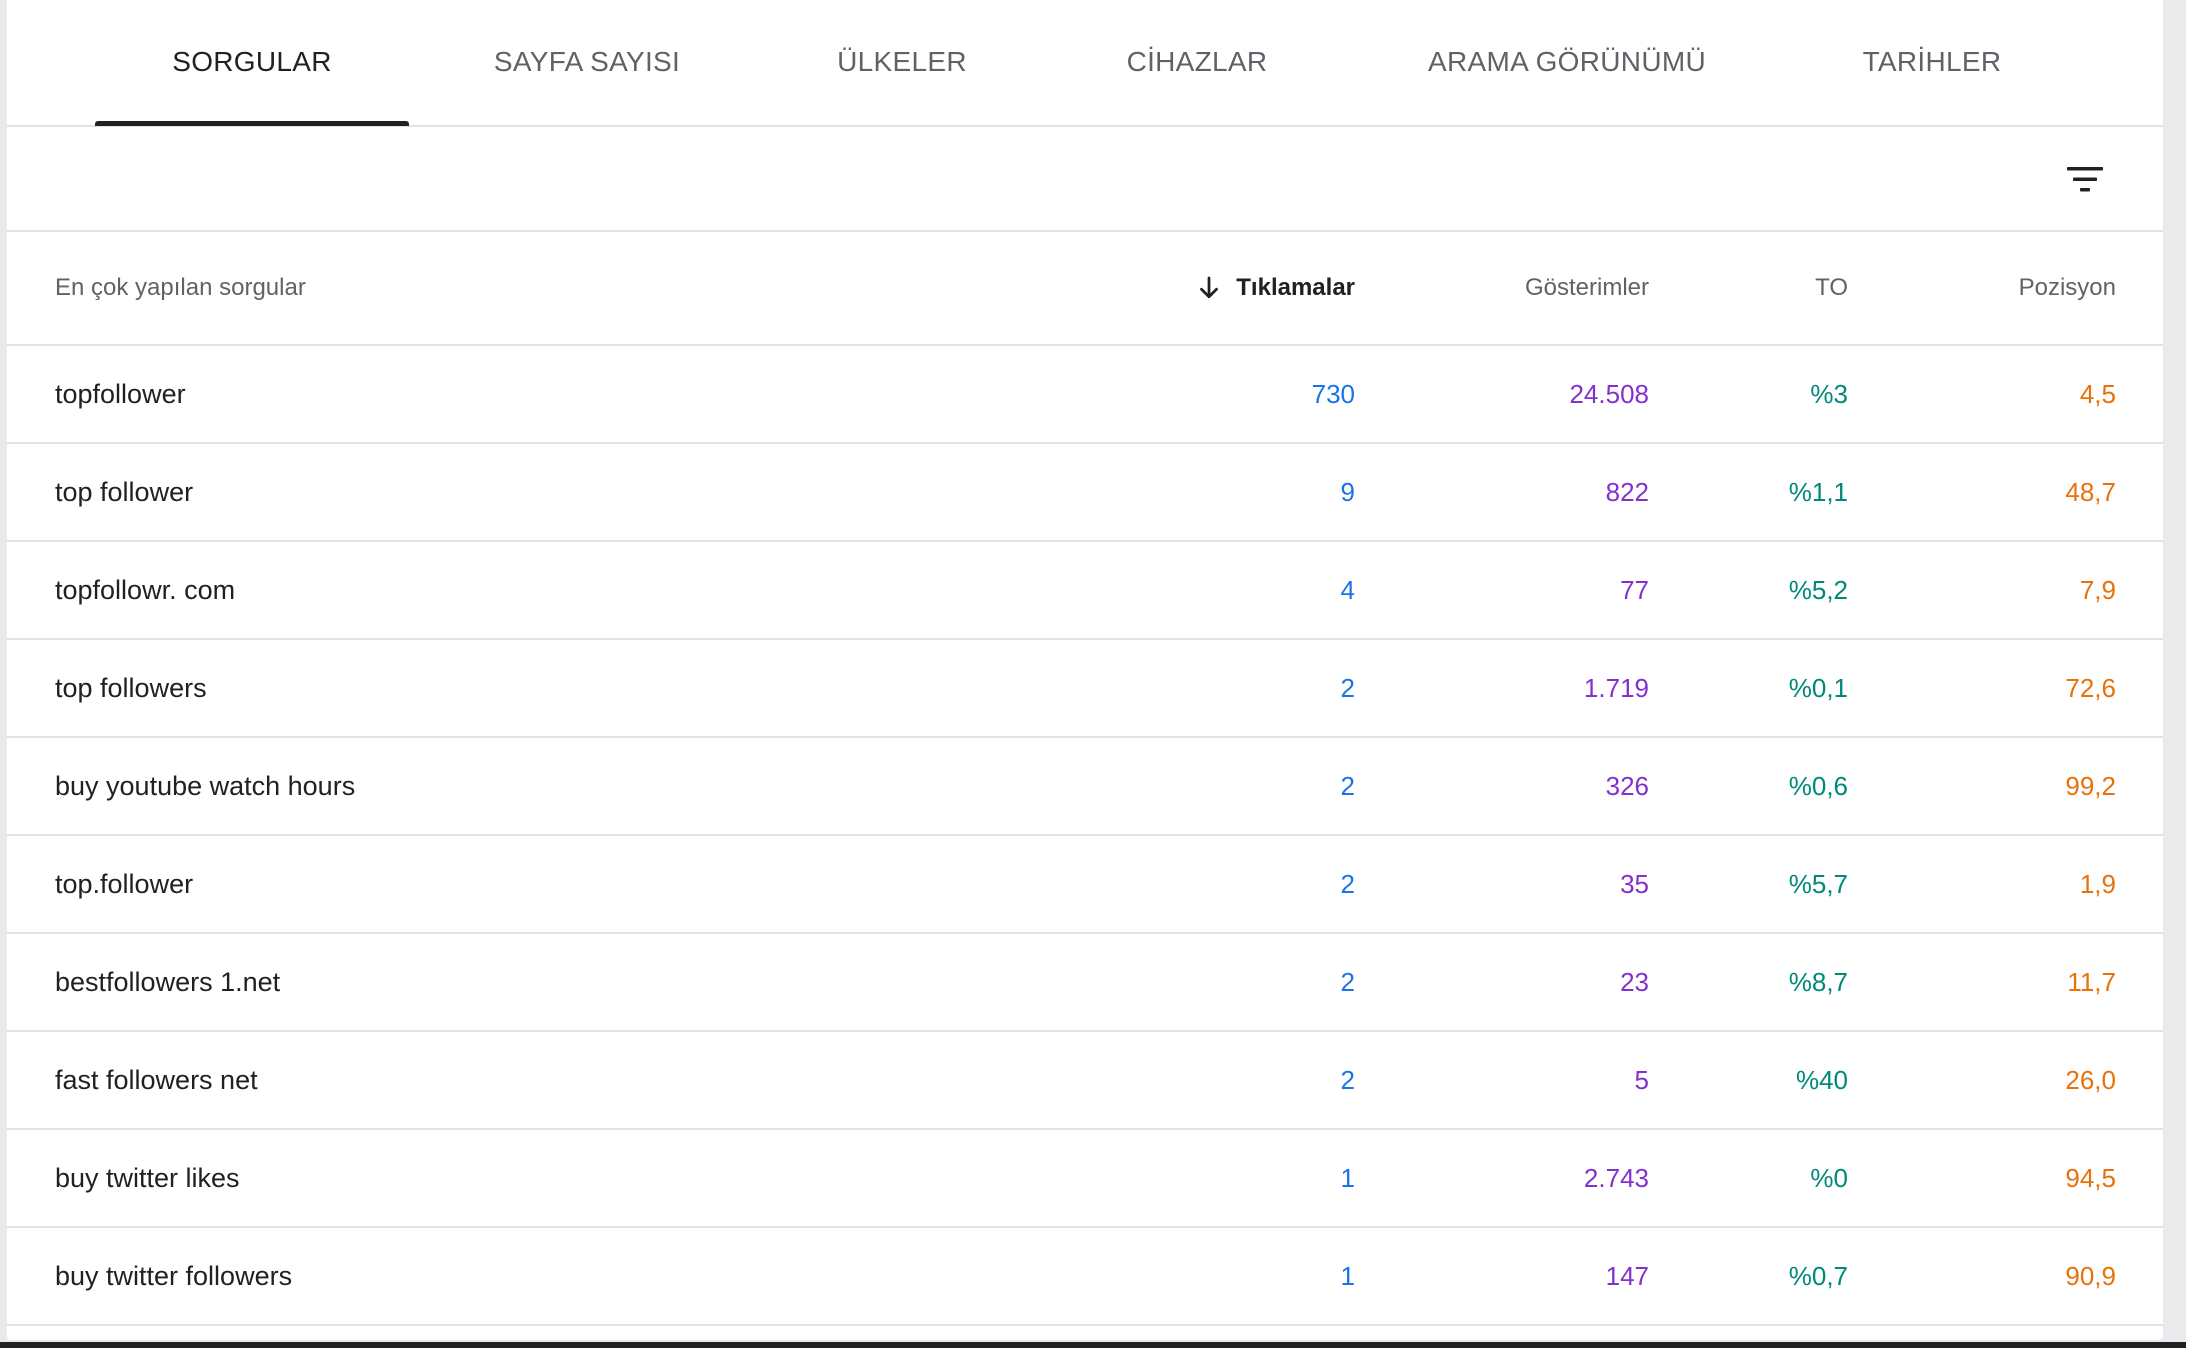 The height and width of the screenshot is (1348, 2186). Describe the element at coordinates (1347, 491) in the screenshot. I see `clicks-cell: 9` at that location.